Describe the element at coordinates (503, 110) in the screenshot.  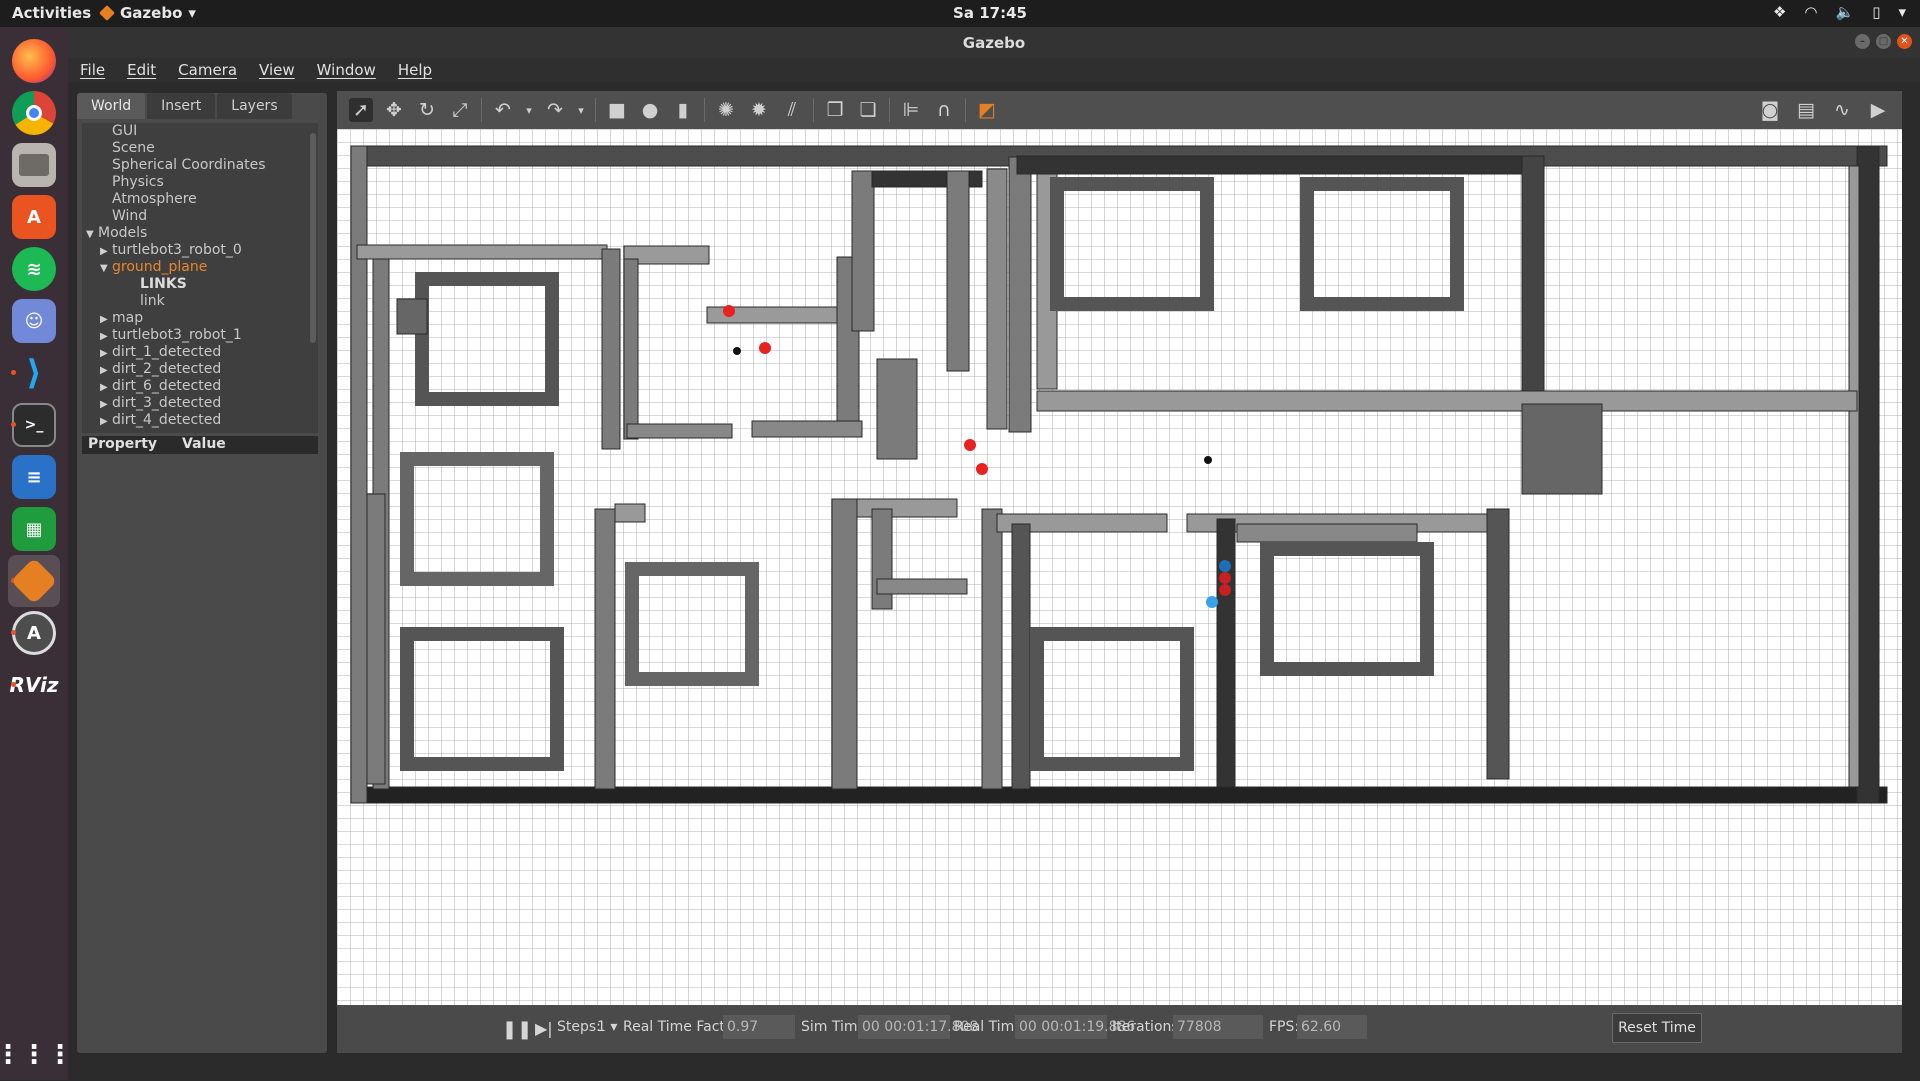
I see `undo-icon: ↶` at that location.